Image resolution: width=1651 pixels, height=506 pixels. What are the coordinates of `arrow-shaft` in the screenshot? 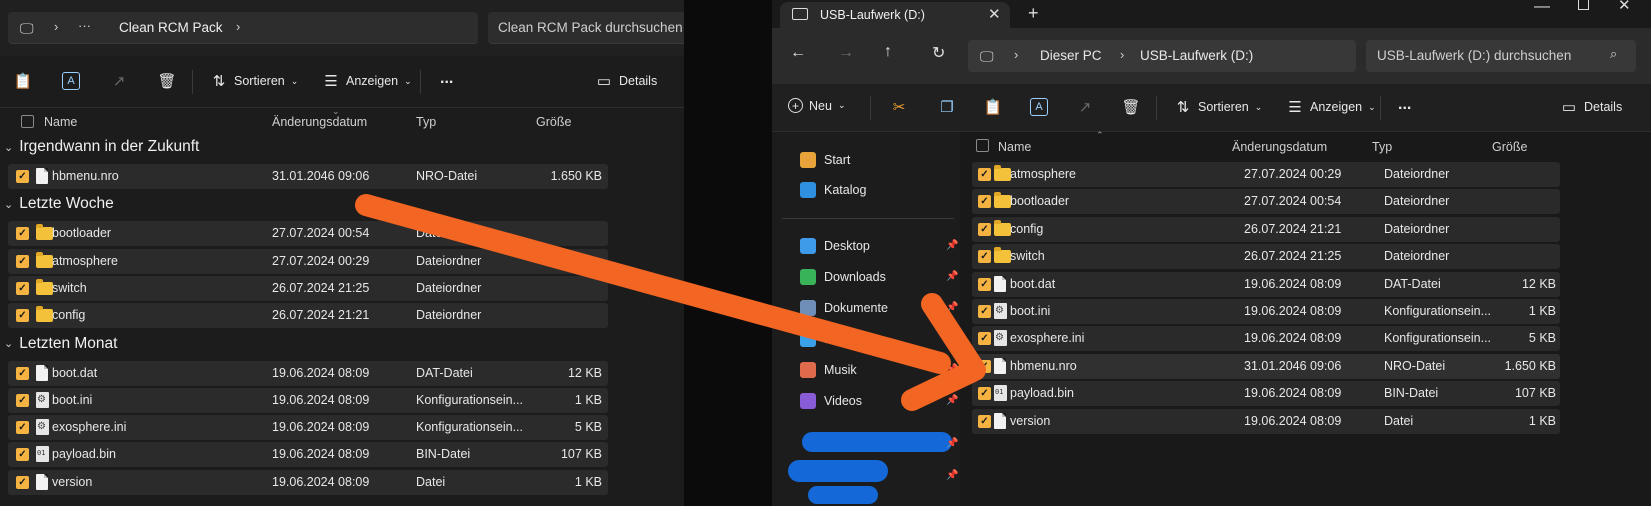 It's located at (653, 284).